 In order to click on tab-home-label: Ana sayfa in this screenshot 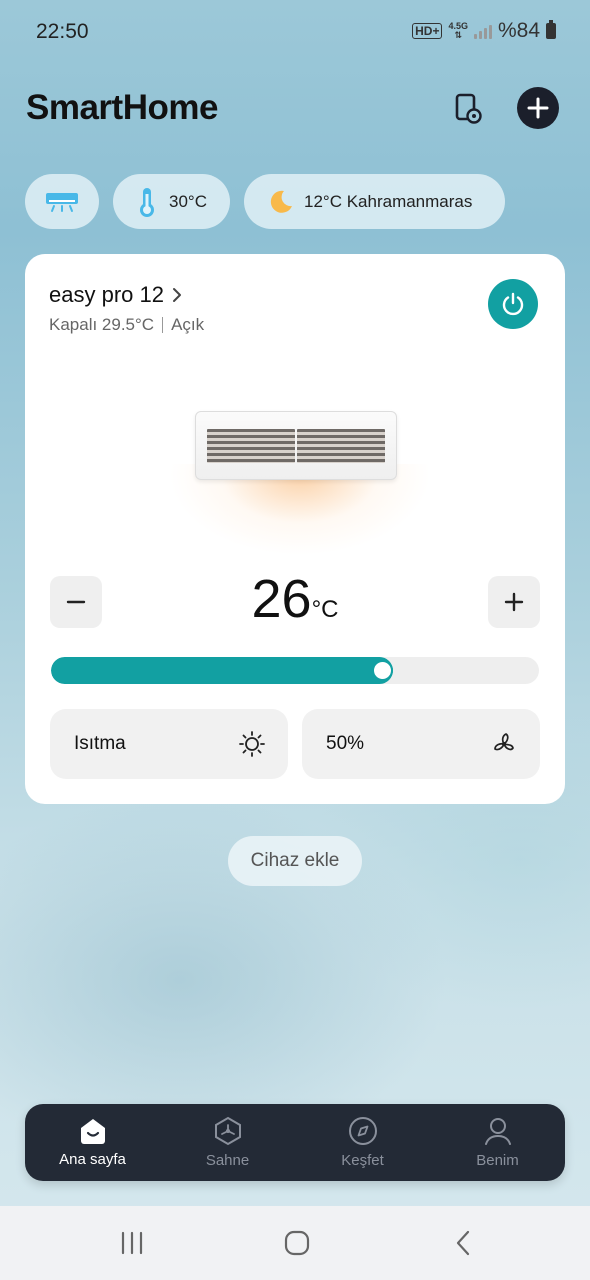, I will do `click(92, 1159)`.